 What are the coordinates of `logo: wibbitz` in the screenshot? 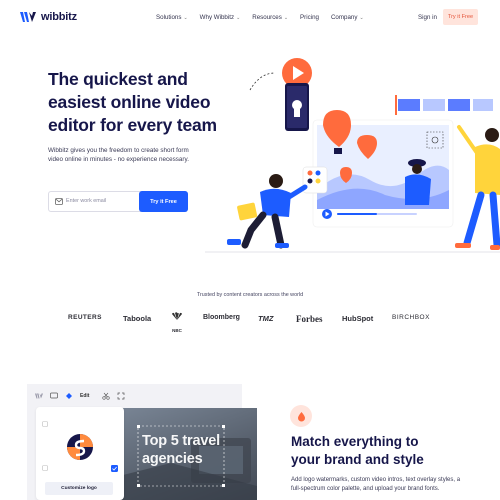 It's located at (48, 17).